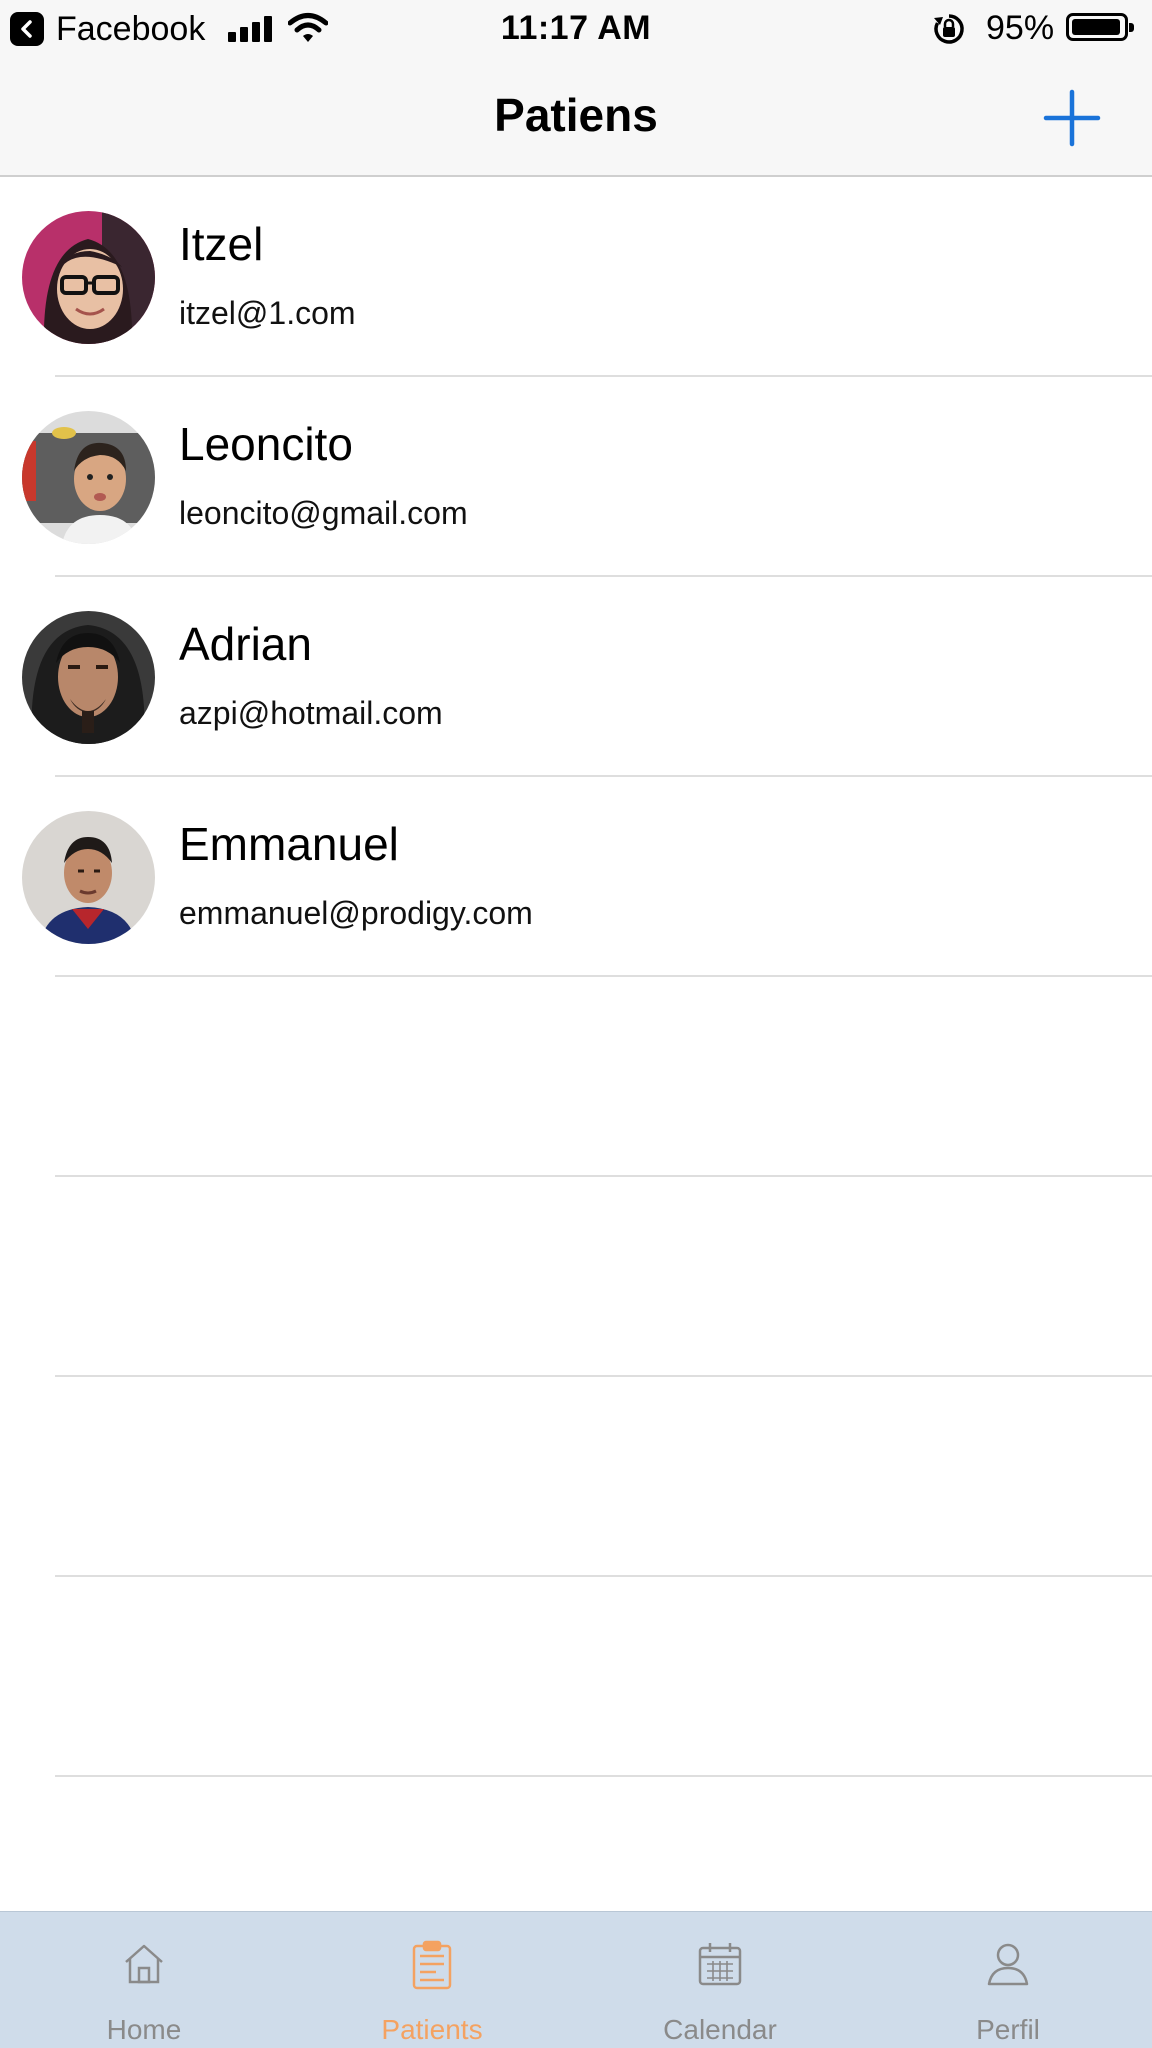 The image size is (1152, 2048). What do you see at coordinates (432, 1965) in the screenshot?
I see `clipboard-icon` at bounding box center [432, 1965].